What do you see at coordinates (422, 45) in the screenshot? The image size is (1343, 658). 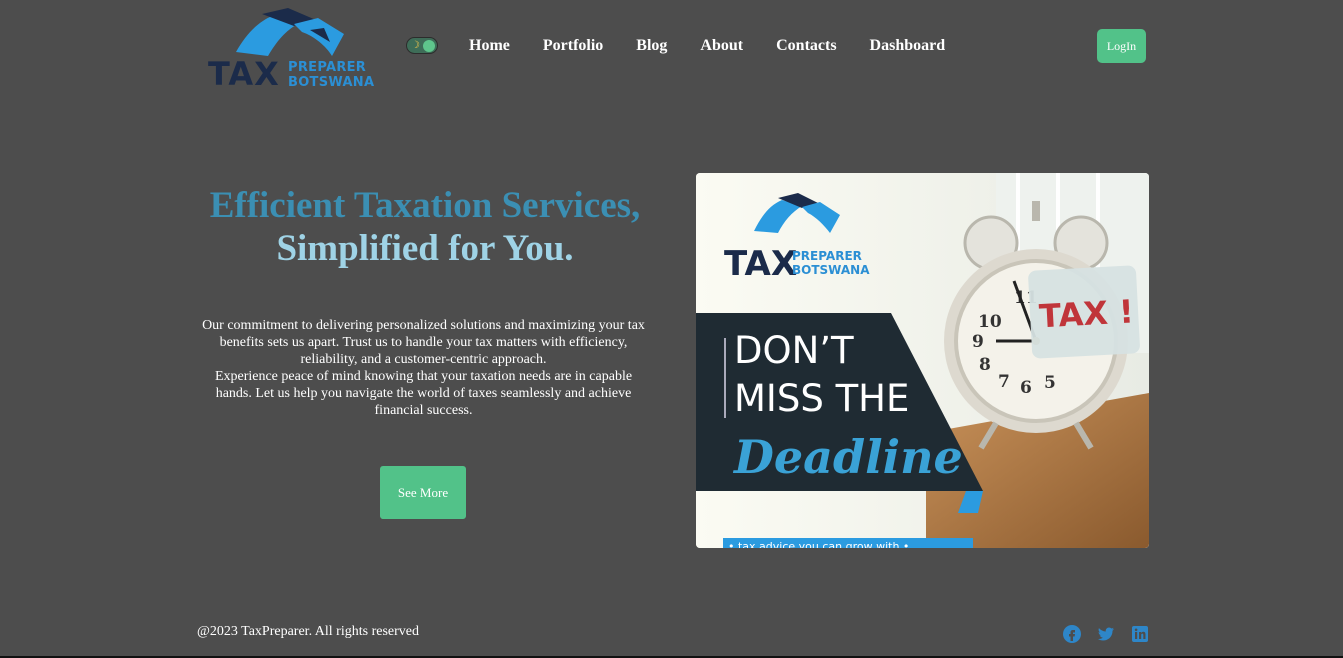 I see `theme-toggle: ☽` at bounding box center [422, 45].